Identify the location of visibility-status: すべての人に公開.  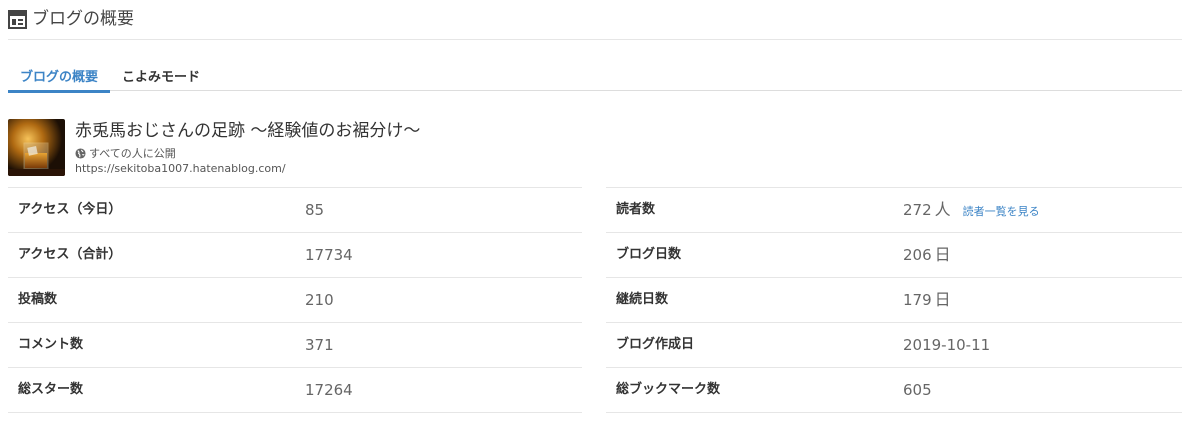
(125, 153).